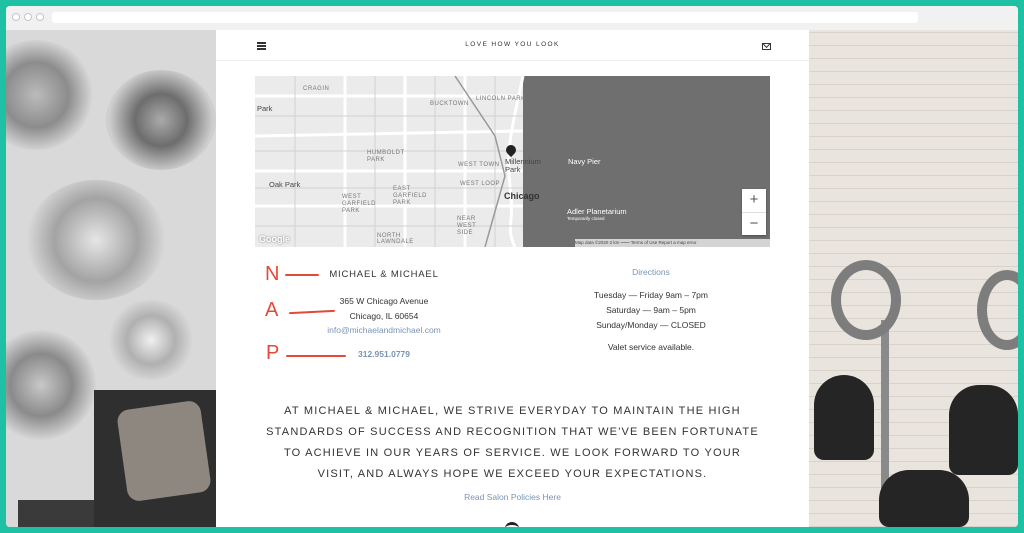  I want to click on map-label: WEST GARFIELD PARK, so click(359, 204).